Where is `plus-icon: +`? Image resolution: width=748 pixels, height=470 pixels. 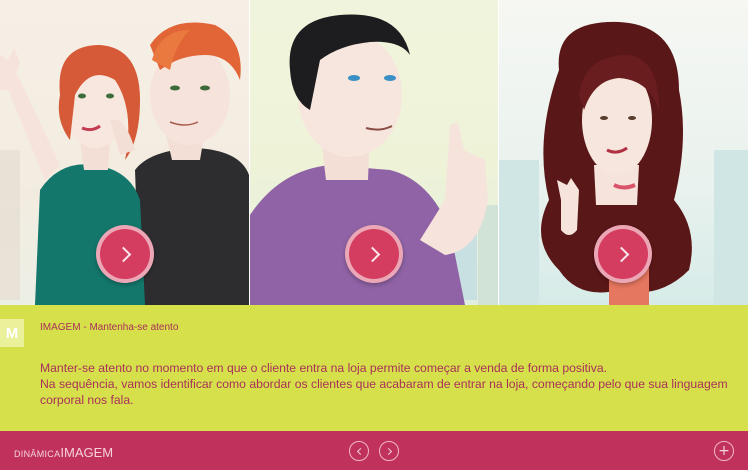 plus-icon: + is located at coordinates (724, 451).